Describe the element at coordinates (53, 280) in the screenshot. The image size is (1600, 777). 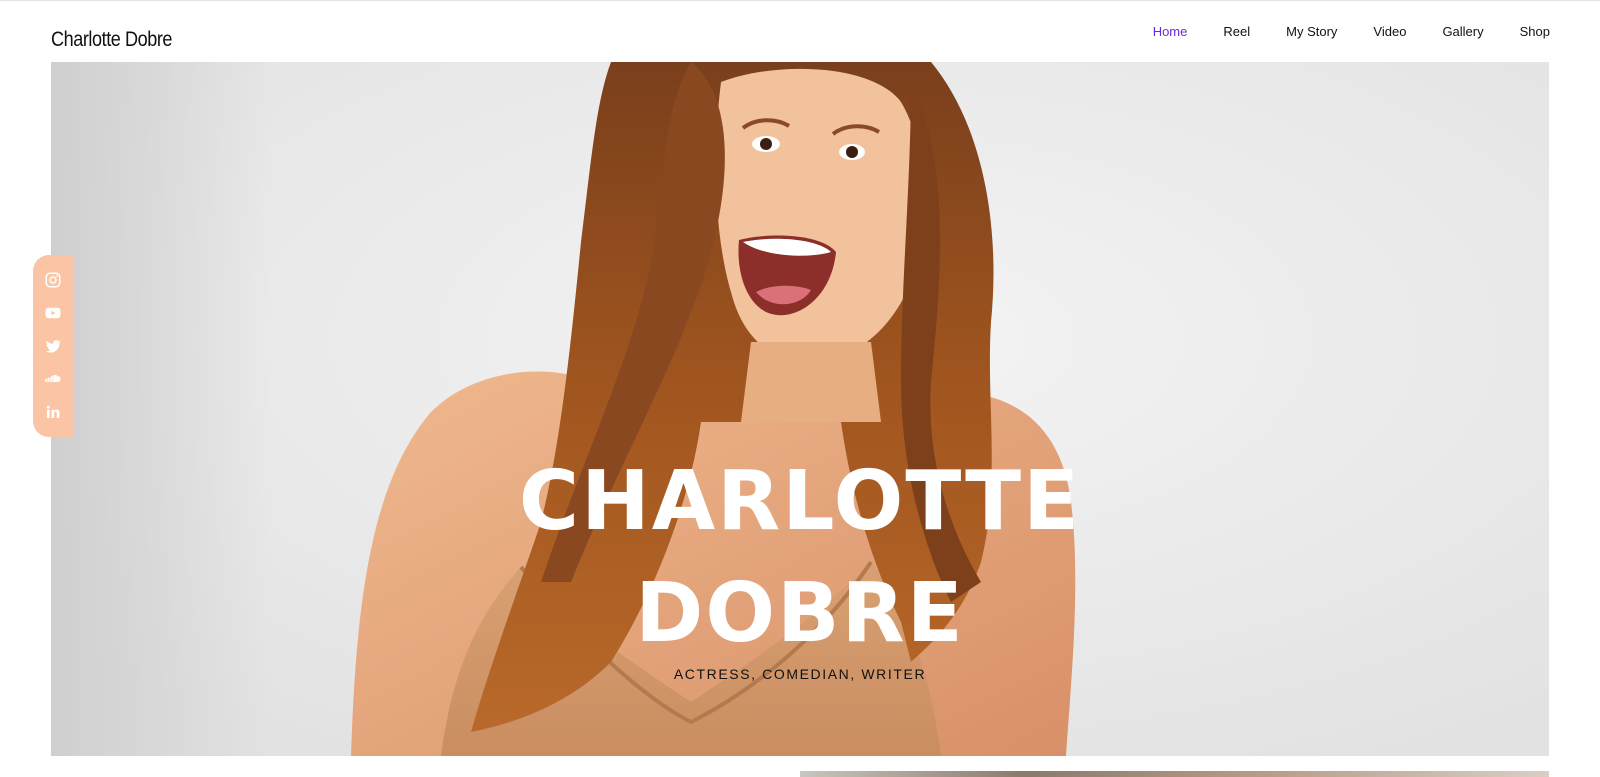
I see `instagram-icon` at that location.